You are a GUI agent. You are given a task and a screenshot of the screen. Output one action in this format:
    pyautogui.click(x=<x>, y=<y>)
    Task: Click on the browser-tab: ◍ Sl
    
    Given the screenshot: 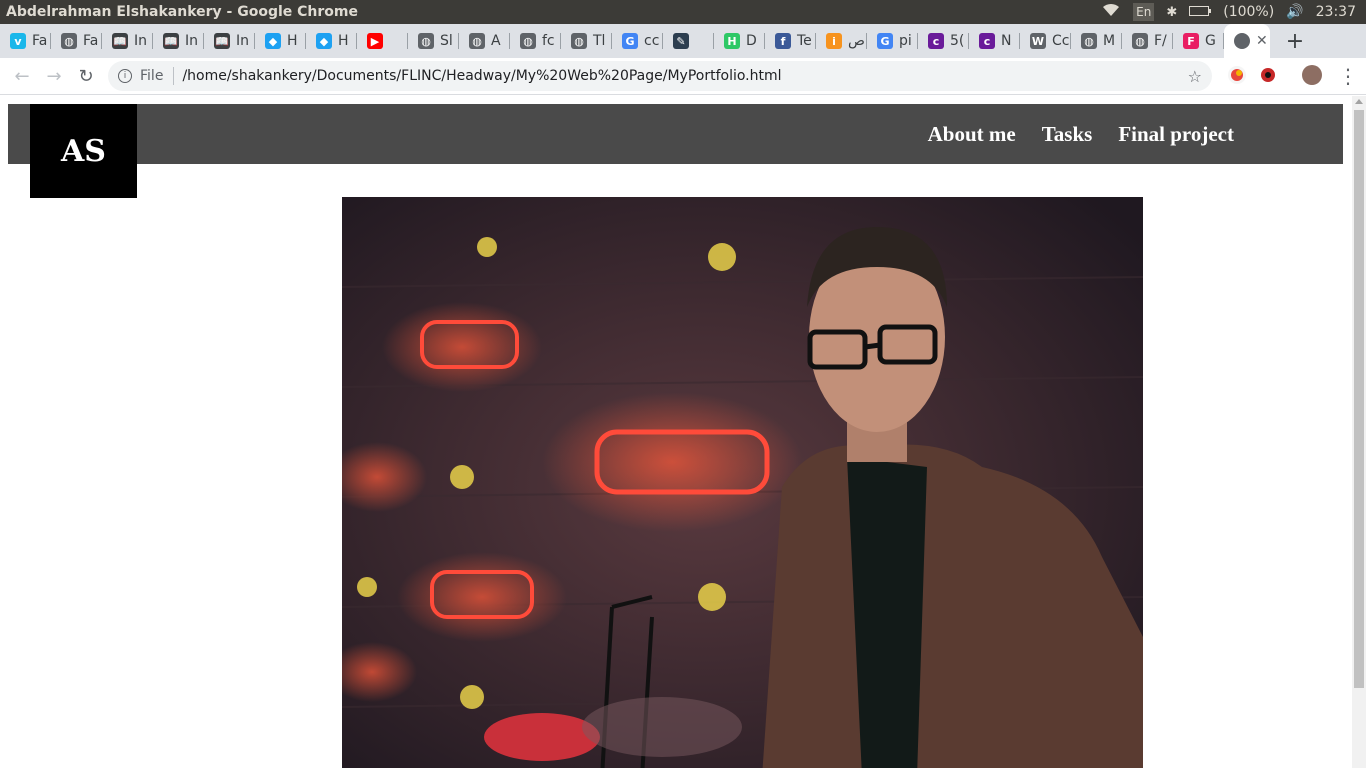 What is the action you would take?
    pyautogui.click(x=433, y=41)
    